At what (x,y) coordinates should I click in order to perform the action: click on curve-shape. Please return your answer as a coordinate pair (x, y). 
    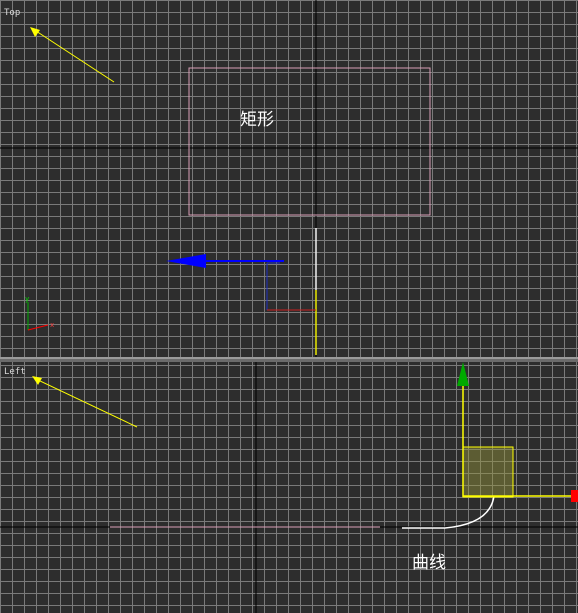
    Looking at the image, I should click on (448, 512).